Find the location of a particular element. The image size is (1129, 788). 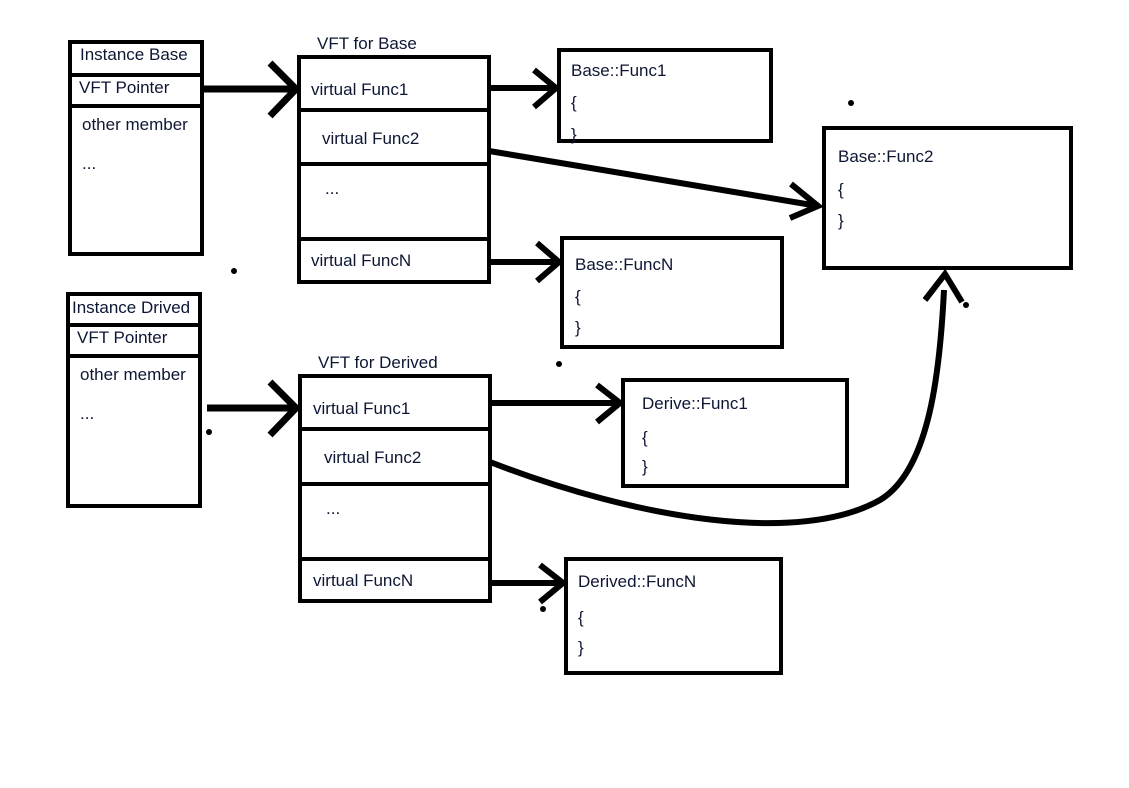

instance-base-header-label: Instance Base is located at coordinates (134, 54).